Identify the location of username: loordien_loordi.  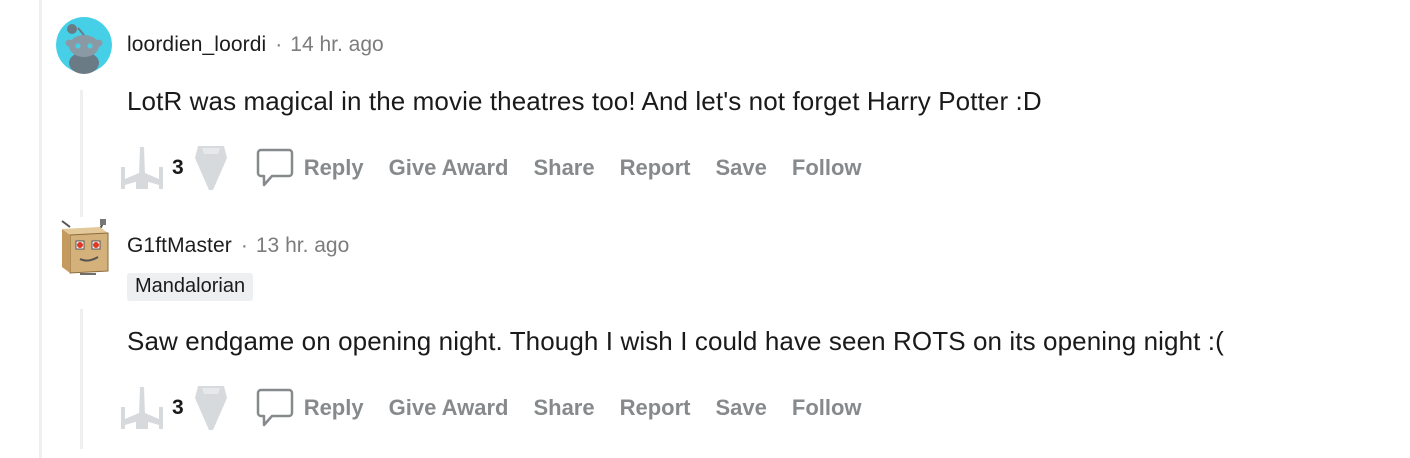
(196, 45).